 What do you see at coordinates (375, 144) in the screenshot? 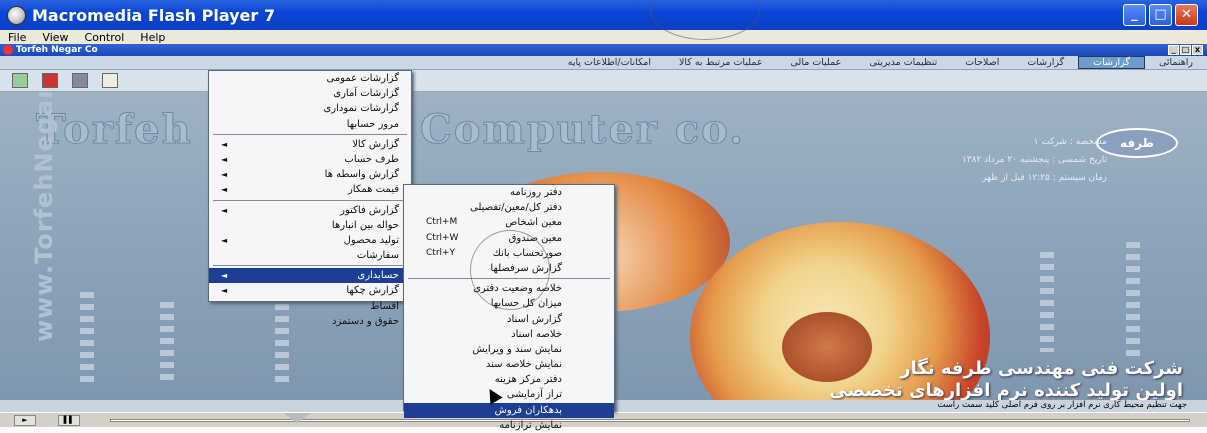
I see `menu-item-label: گزارش كالا` at bounding box center [375, 144].